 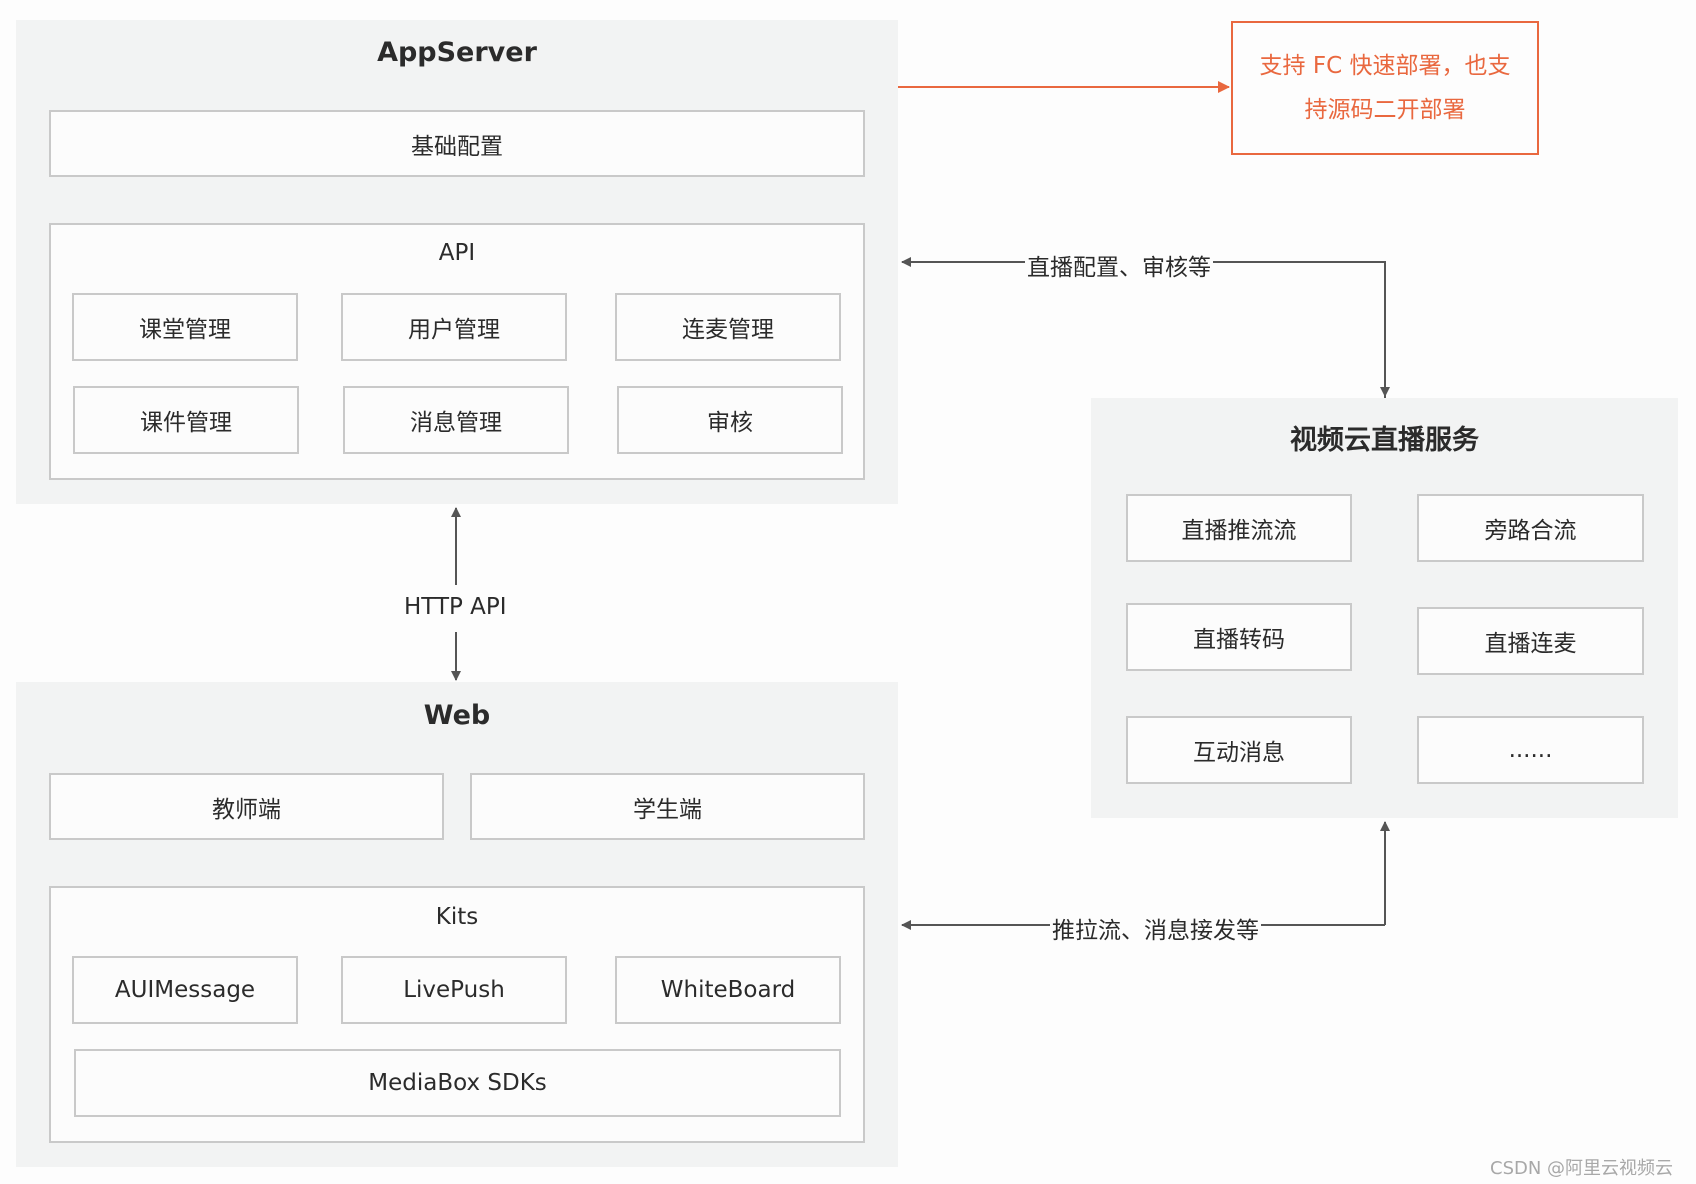 What do you see at coordinates (454, 990) in the screenshot?
I see `kit-livepush: LivePush` at bounding box center [454, 990].